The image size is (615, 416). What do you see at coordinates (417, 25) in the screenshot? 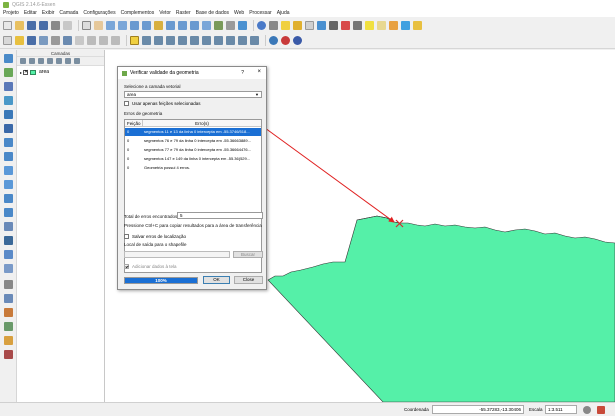
I see `html-annotation-icon` at bounding box center [417, 25].